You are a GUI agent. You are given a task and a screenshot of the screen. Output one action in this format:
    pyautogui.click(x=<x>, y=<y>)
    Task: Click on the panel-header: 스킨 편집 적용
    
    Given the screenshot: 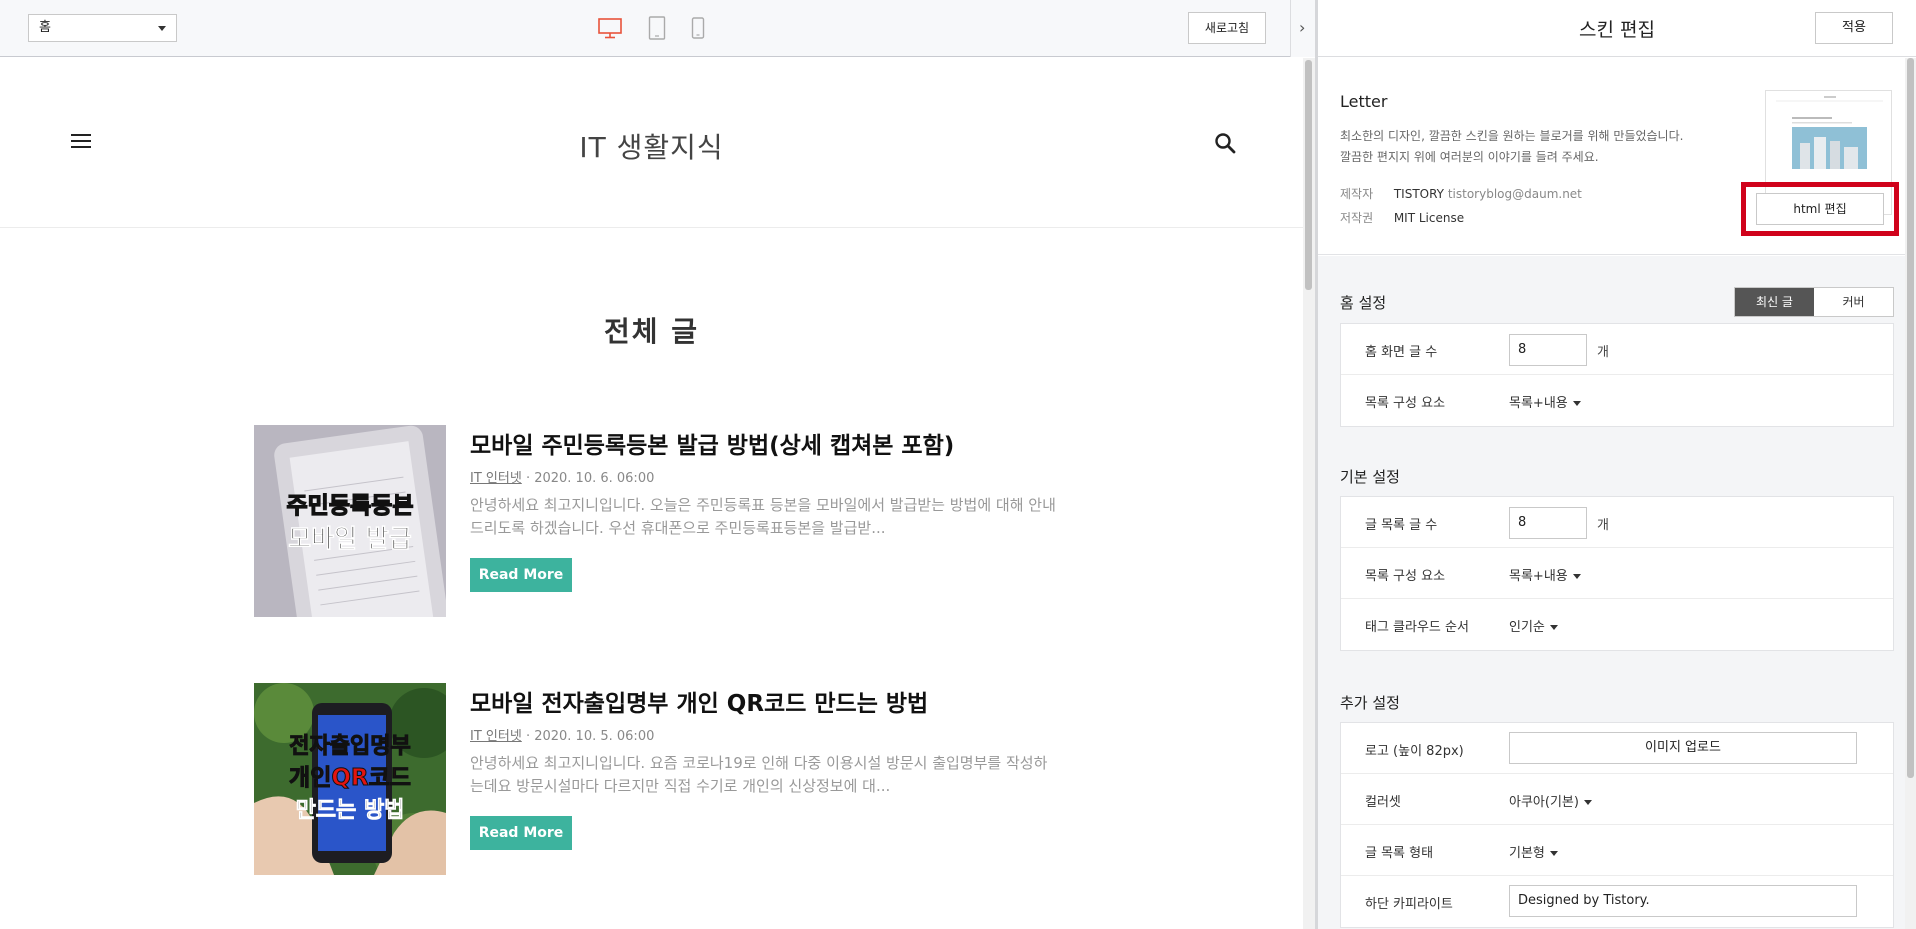 What is the action you would take?
    pyautogui.click(x=1617, y=28)
    